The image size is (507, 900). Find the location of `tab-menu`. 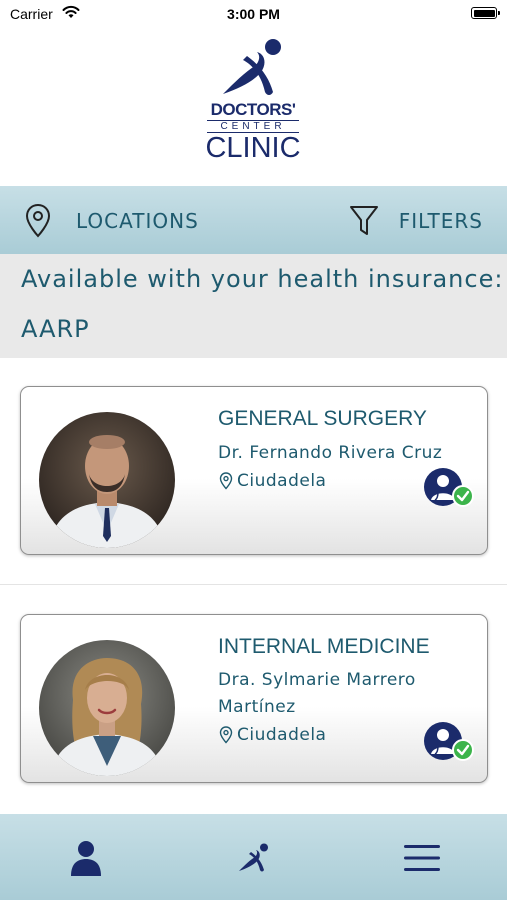

tab-menu is located at coordinates (422, 858).